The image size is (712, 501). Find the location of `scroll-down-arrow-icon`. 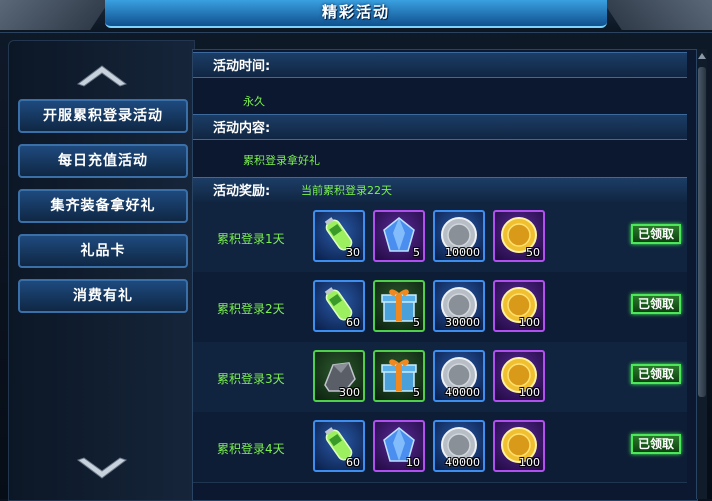

scroll-down-arrow-icon is located at coordinates (102, 468).